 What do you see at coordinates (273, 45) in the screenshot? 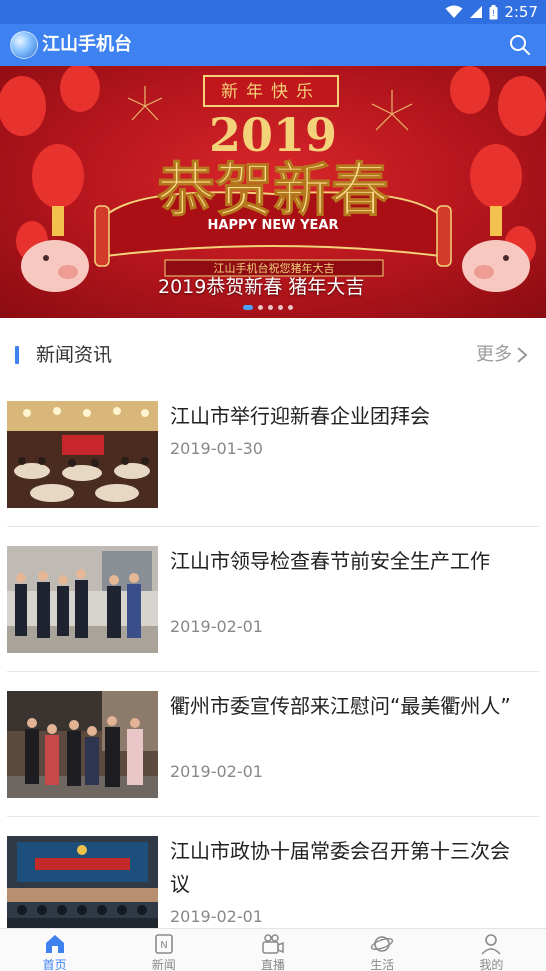
I see `app-bar: 江山手机台` at bounding box center [273, 45].